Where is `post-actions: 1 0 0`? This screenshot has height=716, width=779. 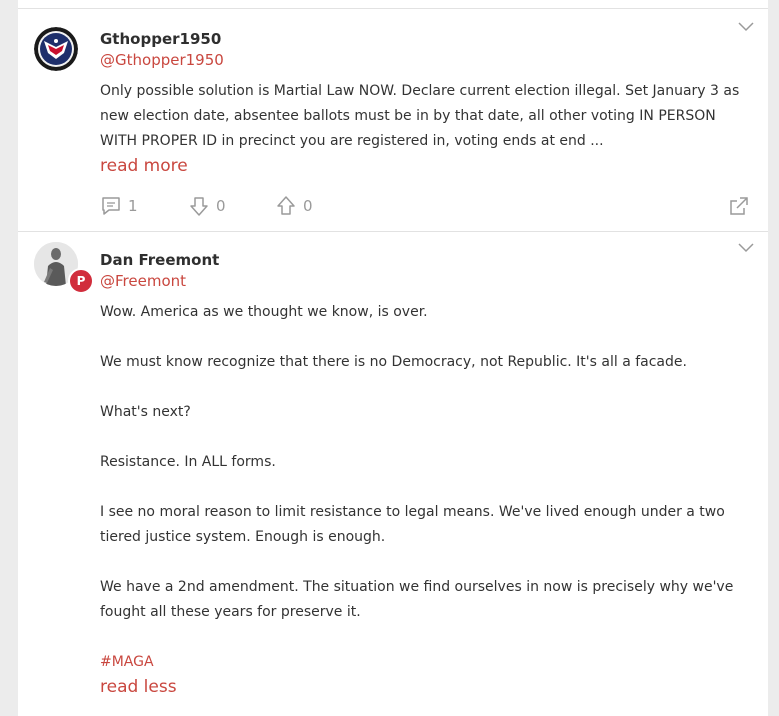 post-actions: 1 0 0 is located at coordinates (425, 206).